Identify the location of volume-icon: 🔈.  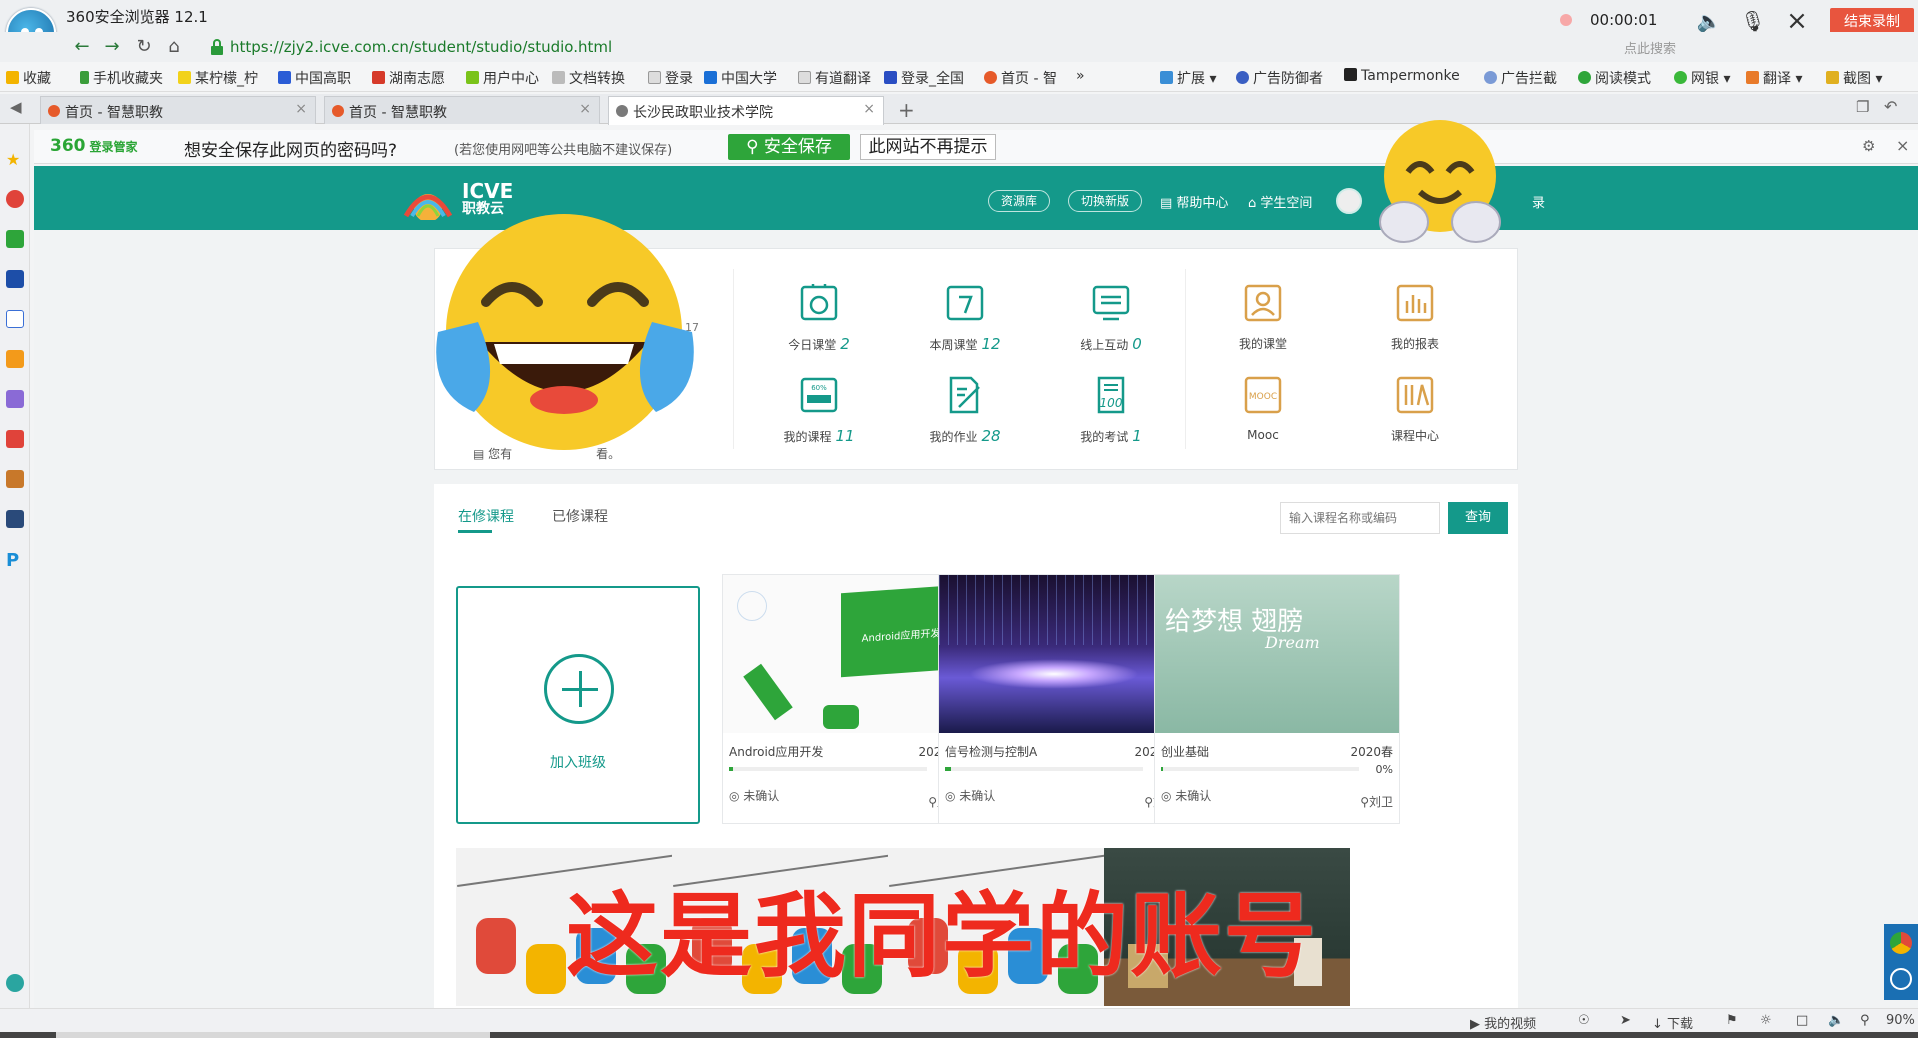
(1836, 1020).